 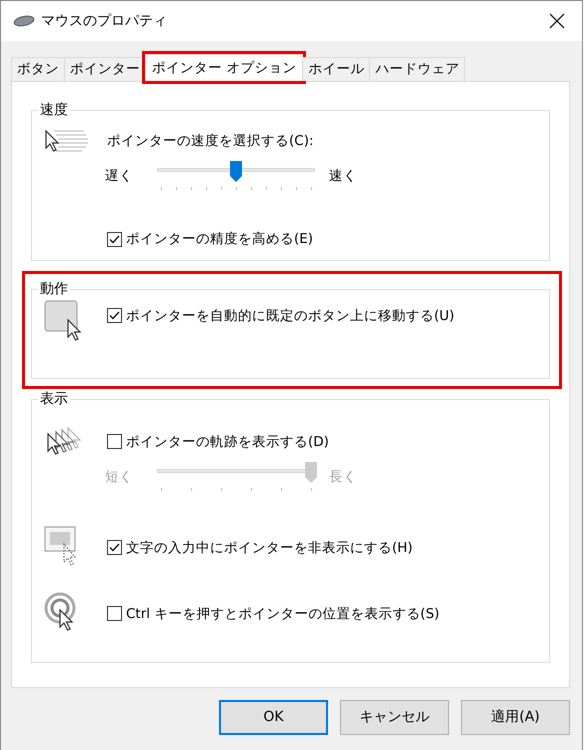 What do you see at coordinates (273, 717) in the screenshot?
I see `dialog-button: OK` at bounding box center [273, 717].